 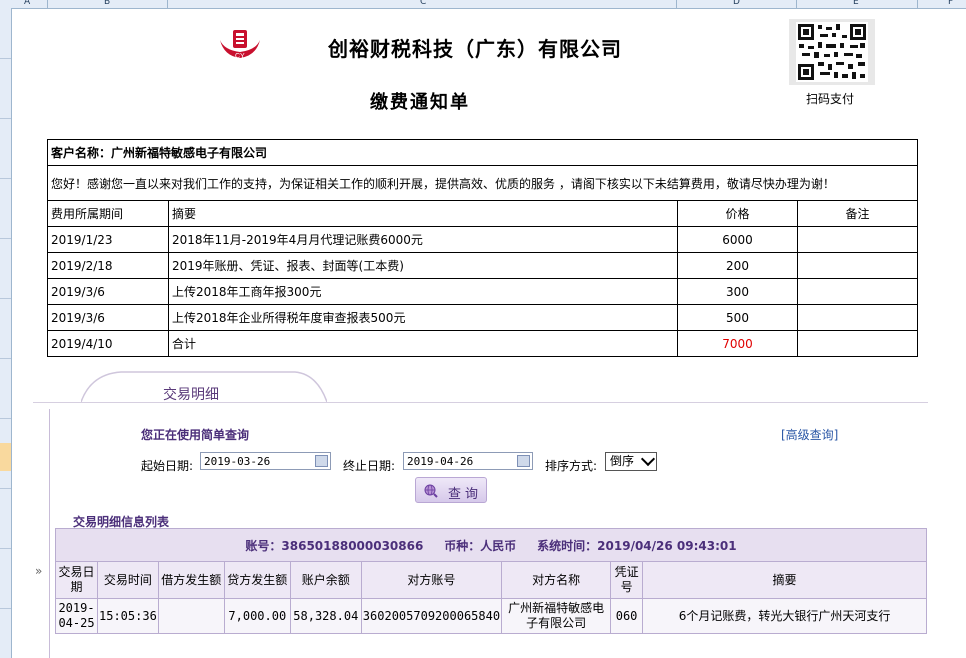 I want to click on header-desc: 摘要, so click(x=423, y=213).